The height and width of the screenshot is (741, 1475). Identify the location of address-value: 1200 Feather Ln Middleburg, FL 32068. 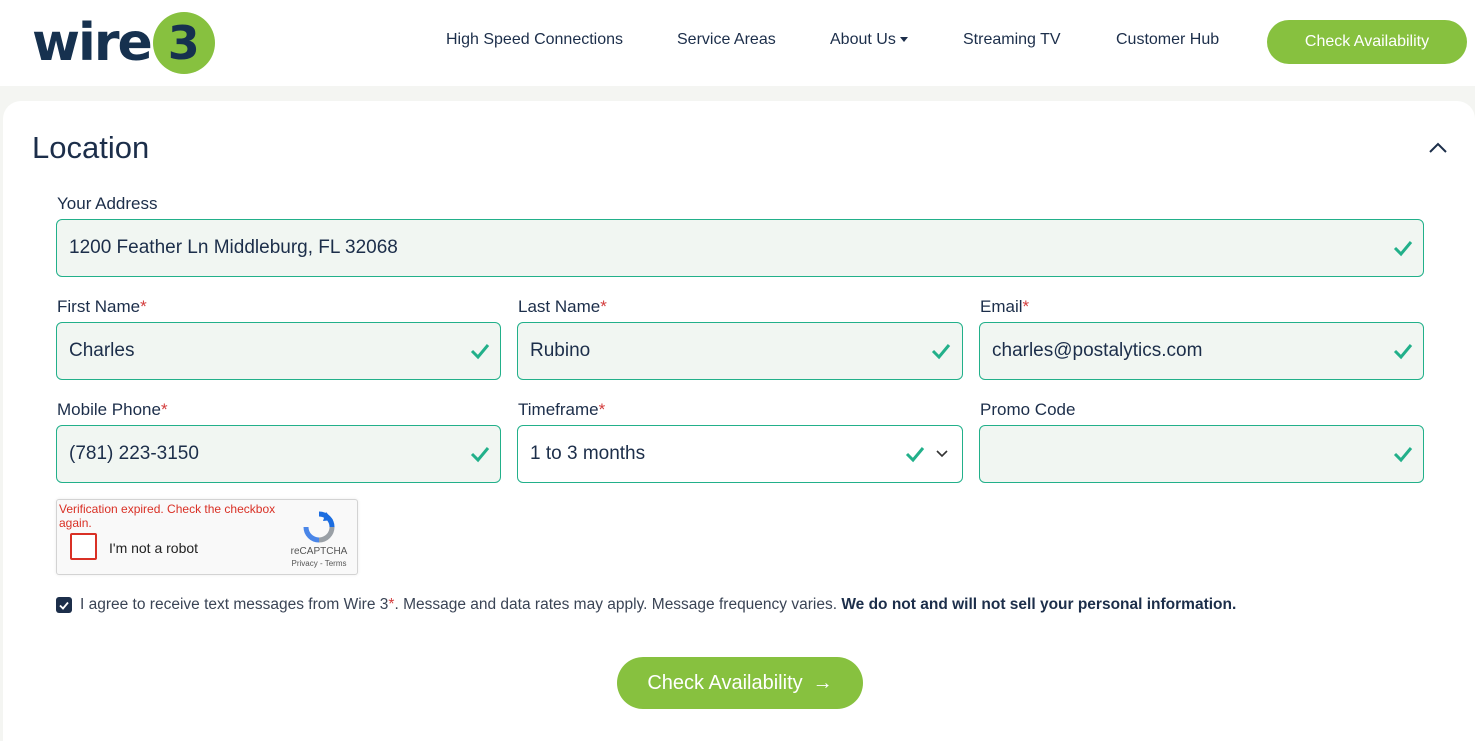
(233, 247).